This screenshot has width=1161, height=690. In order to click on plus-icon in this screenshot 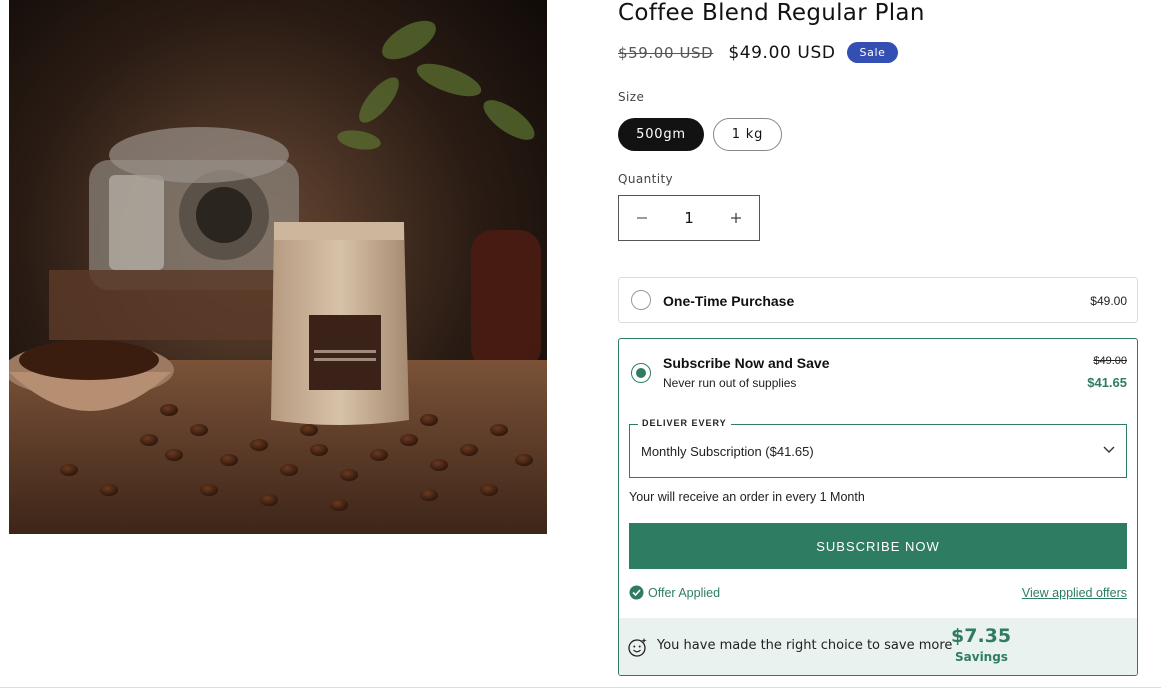, I will do `click(736, 218)`.